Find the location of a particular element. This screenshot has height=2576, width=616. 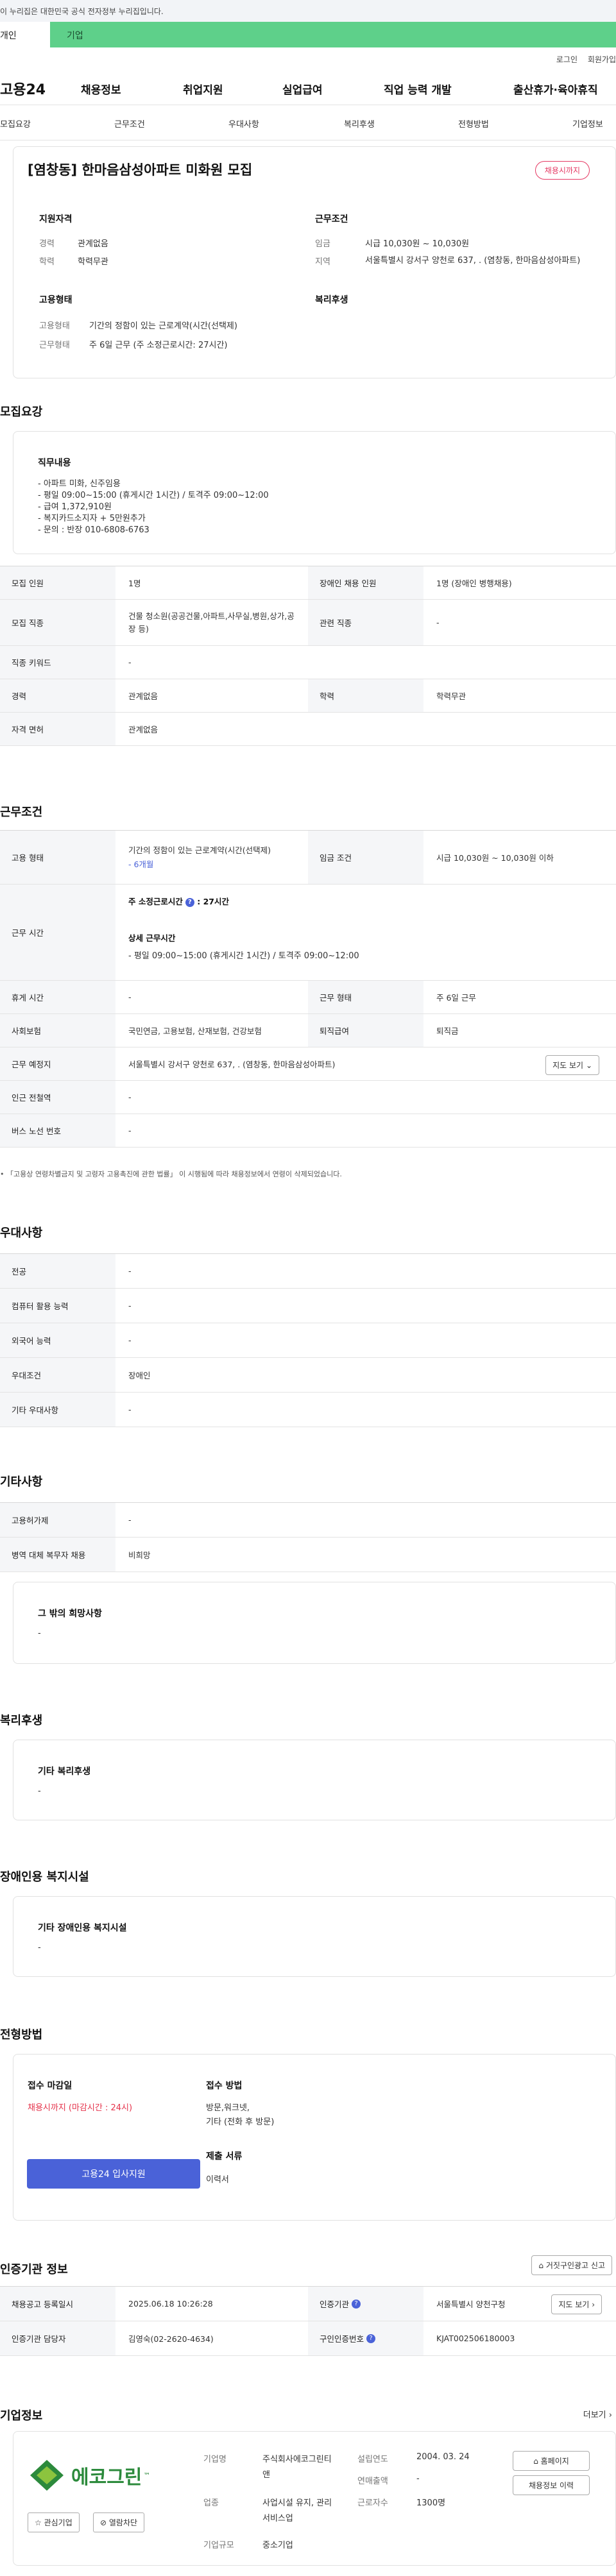

tab-personal: 개인 is located at coordinates (25, 34).